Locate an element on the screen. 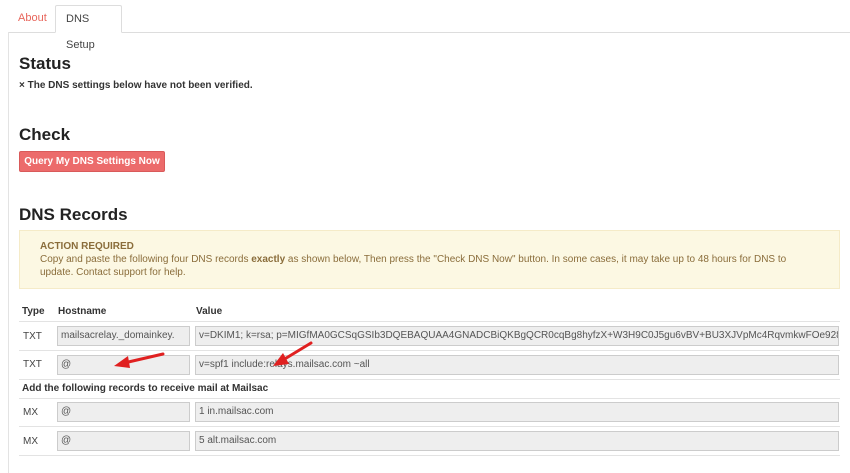  header-divider is located at coordinates (429, 321).